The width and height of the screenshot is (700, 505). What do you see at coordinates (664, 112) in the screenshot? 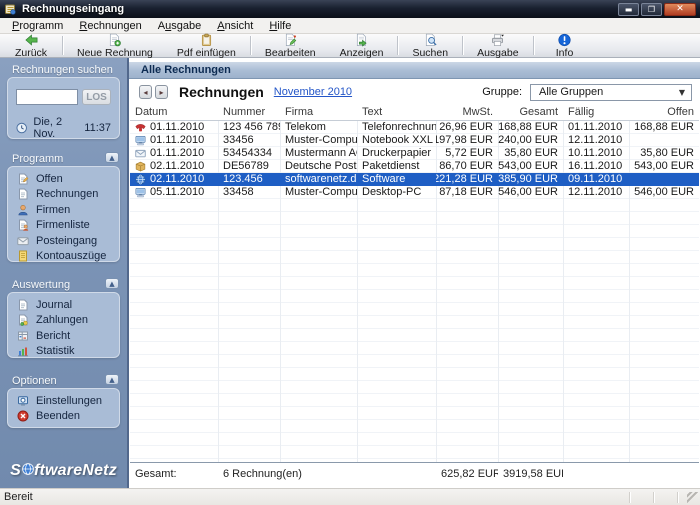
I see `column-header-offen: Offen` at bounding box center [664, 112].